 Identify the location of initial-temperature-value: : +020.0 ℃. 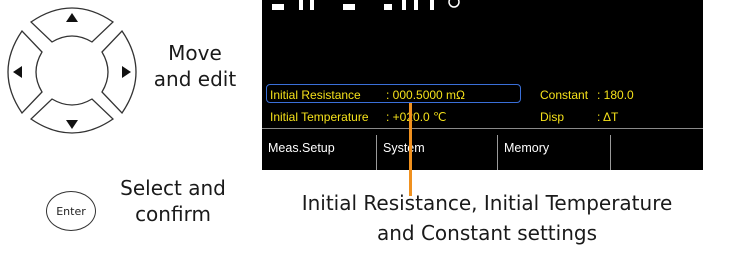
(416, 117).